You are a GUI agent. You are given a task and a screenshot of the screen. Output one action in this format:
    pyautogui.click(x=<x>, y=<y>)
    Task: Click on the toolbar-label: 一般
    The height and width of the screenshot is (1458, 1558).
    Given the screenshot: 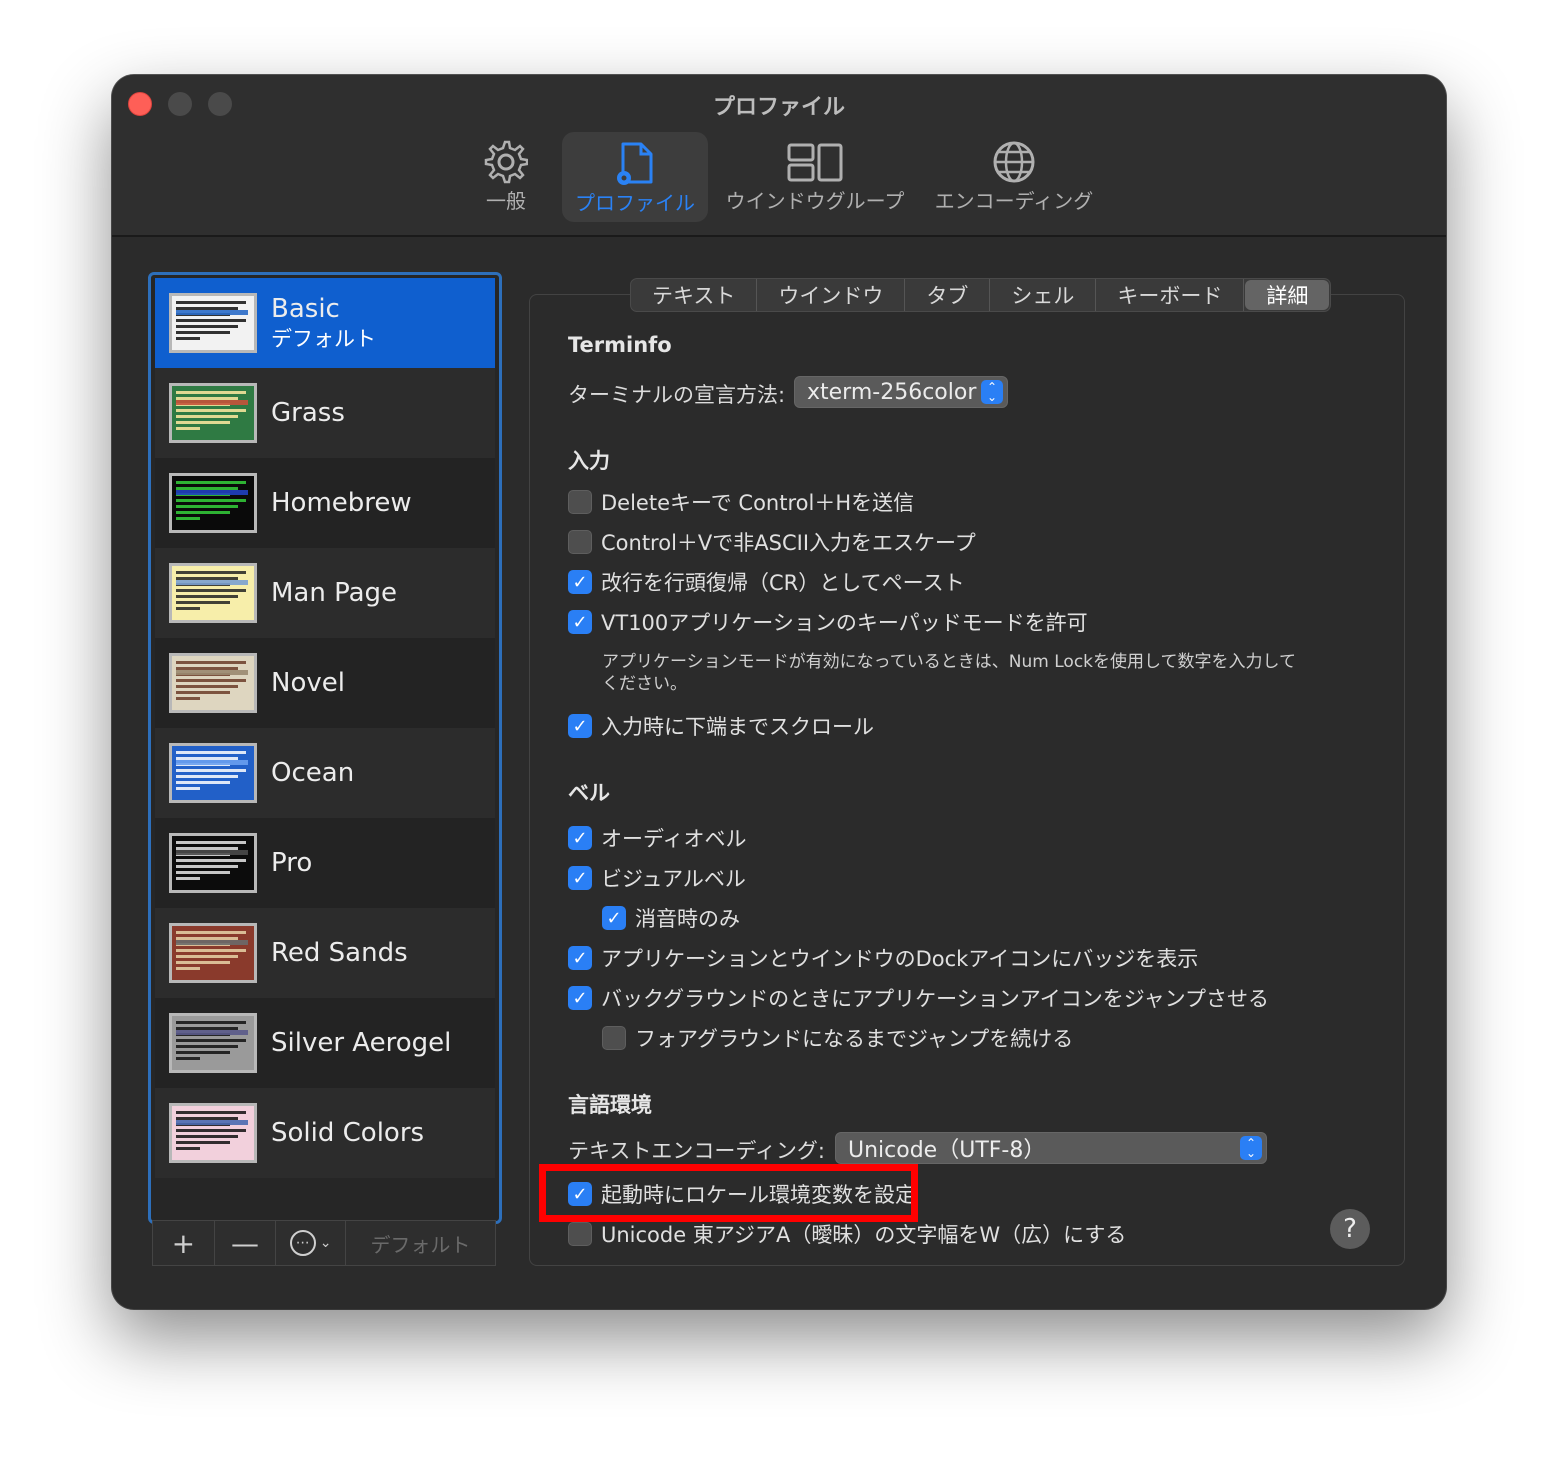 What is the action you would take?
    pyautogui.click(x=506, y=201)
    